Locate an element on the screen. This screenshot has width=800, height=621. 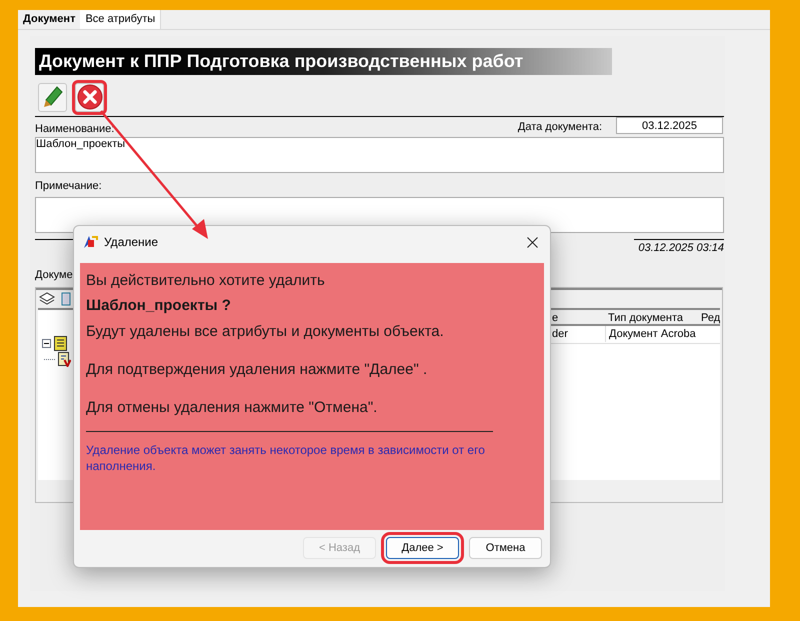
column-header: Тип документа is located at coordinates (651, 317).